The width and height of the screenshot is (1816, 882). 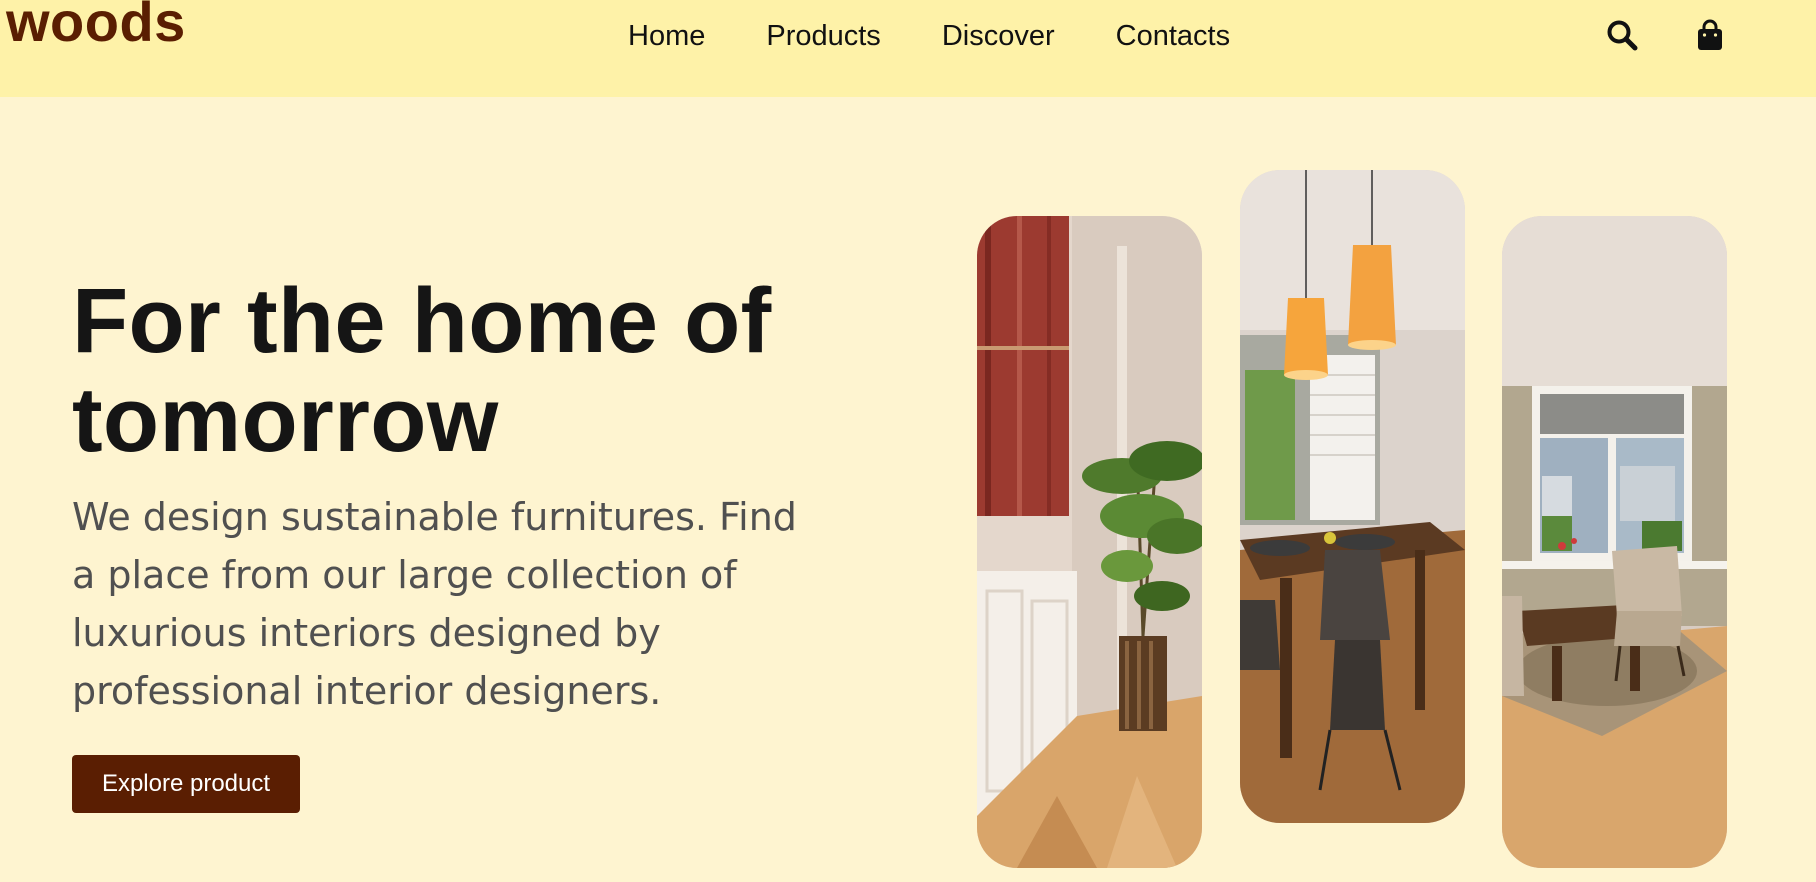 What do you see at coordinates (1622, 35) in the screenshot?
I see `search-icon` at bounding box center [1622, 35].